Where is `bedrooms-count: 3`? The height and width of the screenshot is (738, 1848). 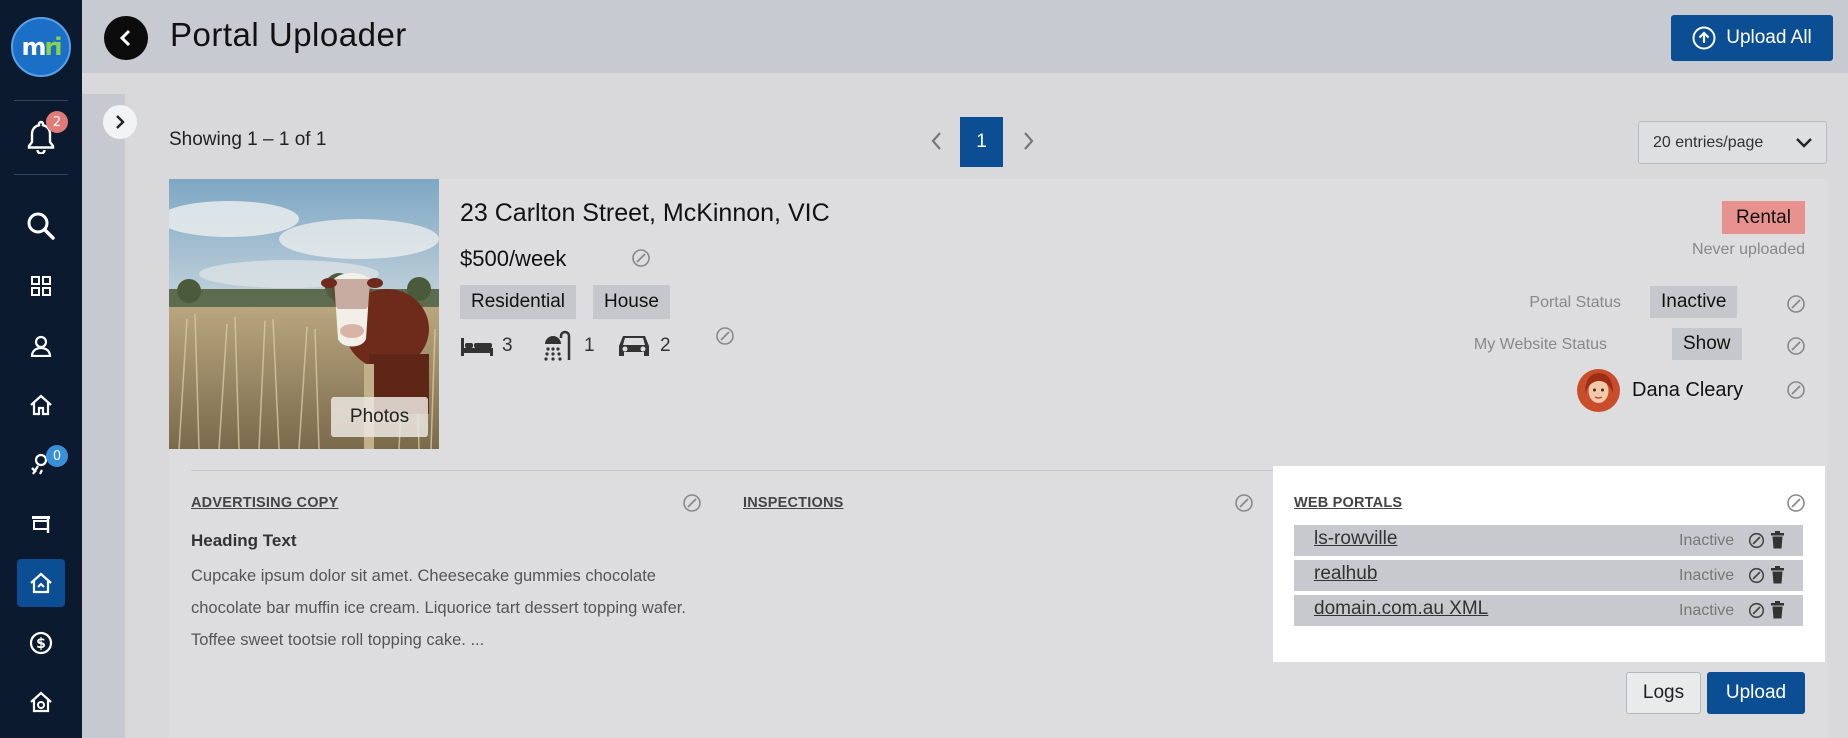 bedrooms-count: 3 is located at coordinates (507, 345).